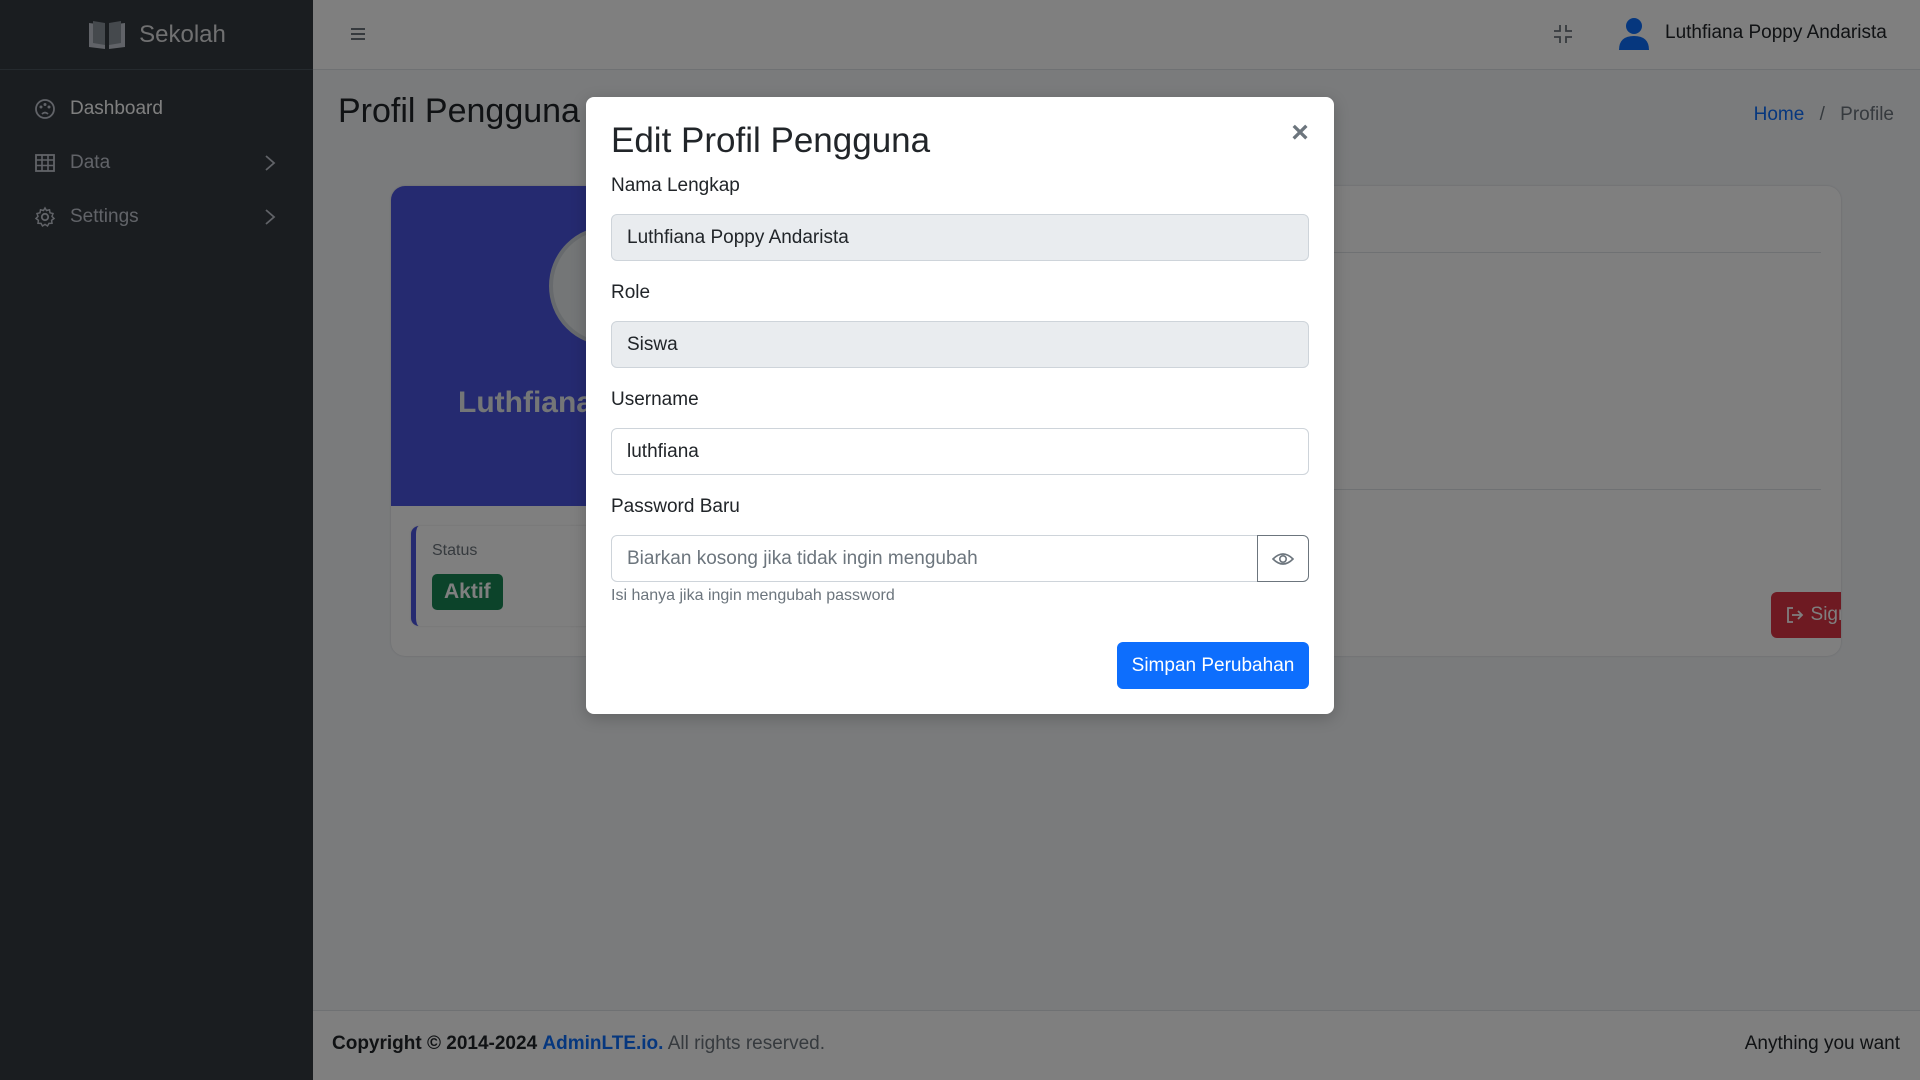 This screenshot has width=1920, height=1080. Describe the element at coordinates (960, 344) in the screenshot. I see `role-field` at that location.